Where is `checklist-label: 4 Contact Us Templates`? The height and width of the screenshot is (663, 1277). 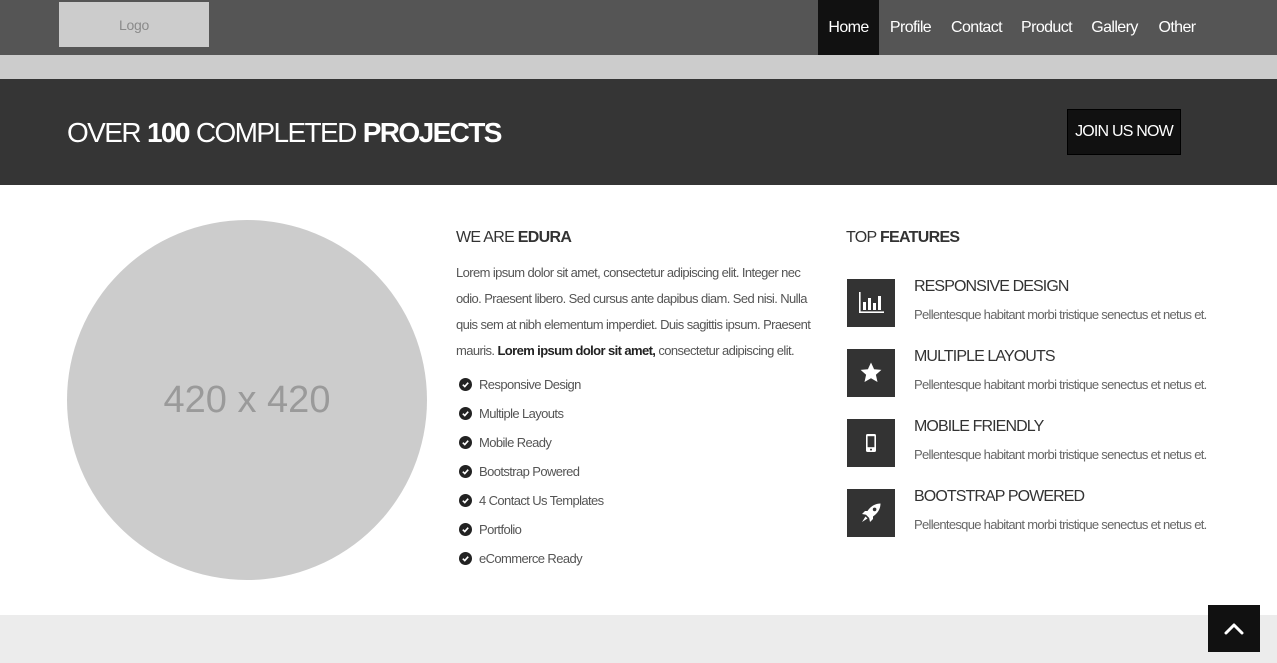 checklist-label: 4 Contact Us Templates is located at coordinates (541, 500).